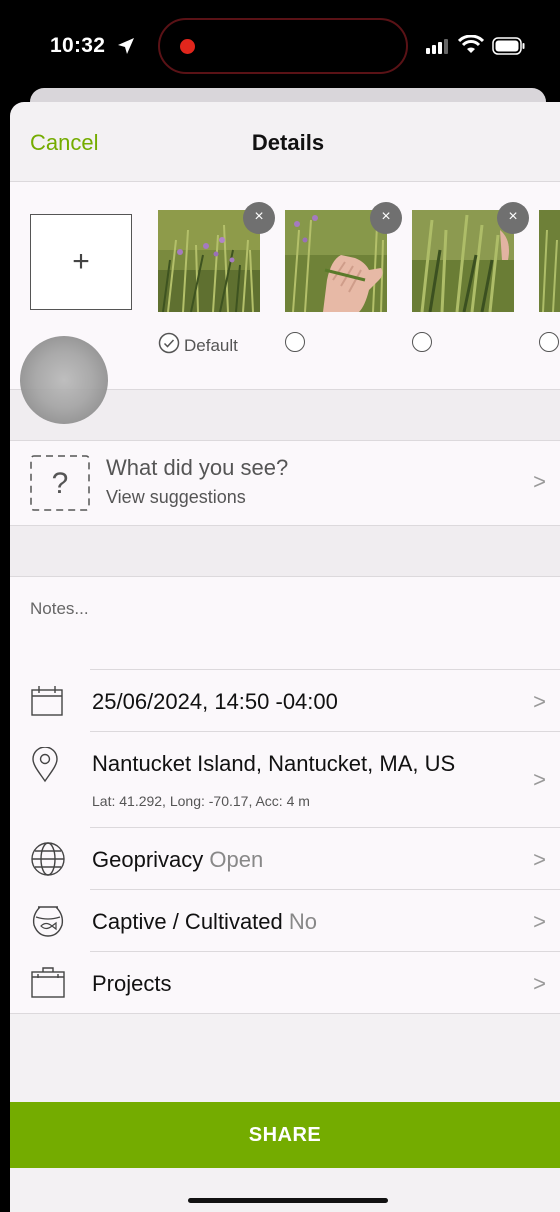 The image size is (560, 1212). What do you see at coordinates (132, 983) in the screenshot?
I see `projects-label: Projects` at bounding box center [132, 983].